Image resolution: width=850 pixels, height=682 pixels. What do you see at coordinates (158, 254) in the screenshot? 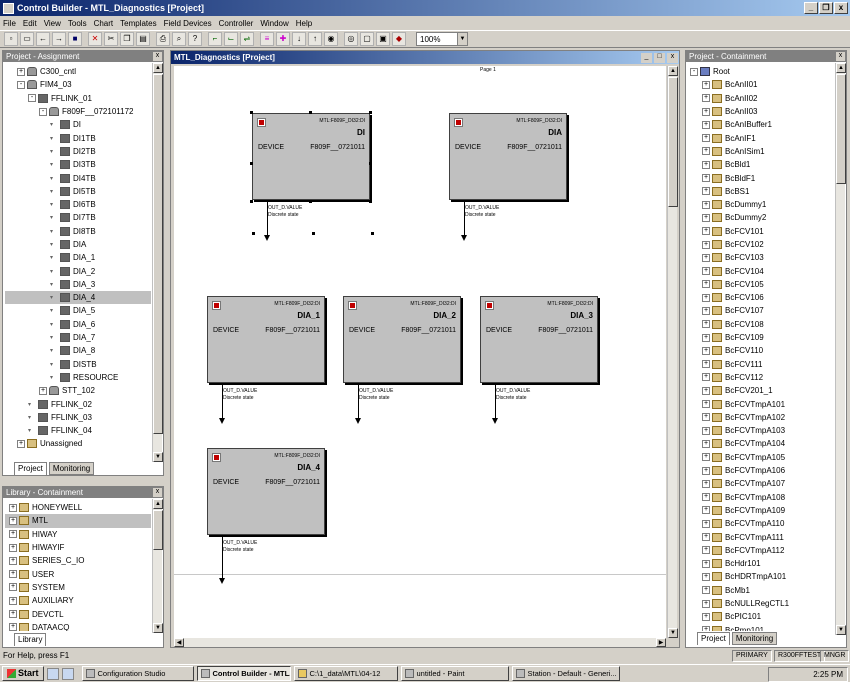
I see `scroll-thumb` at bounding box center [158, 254].